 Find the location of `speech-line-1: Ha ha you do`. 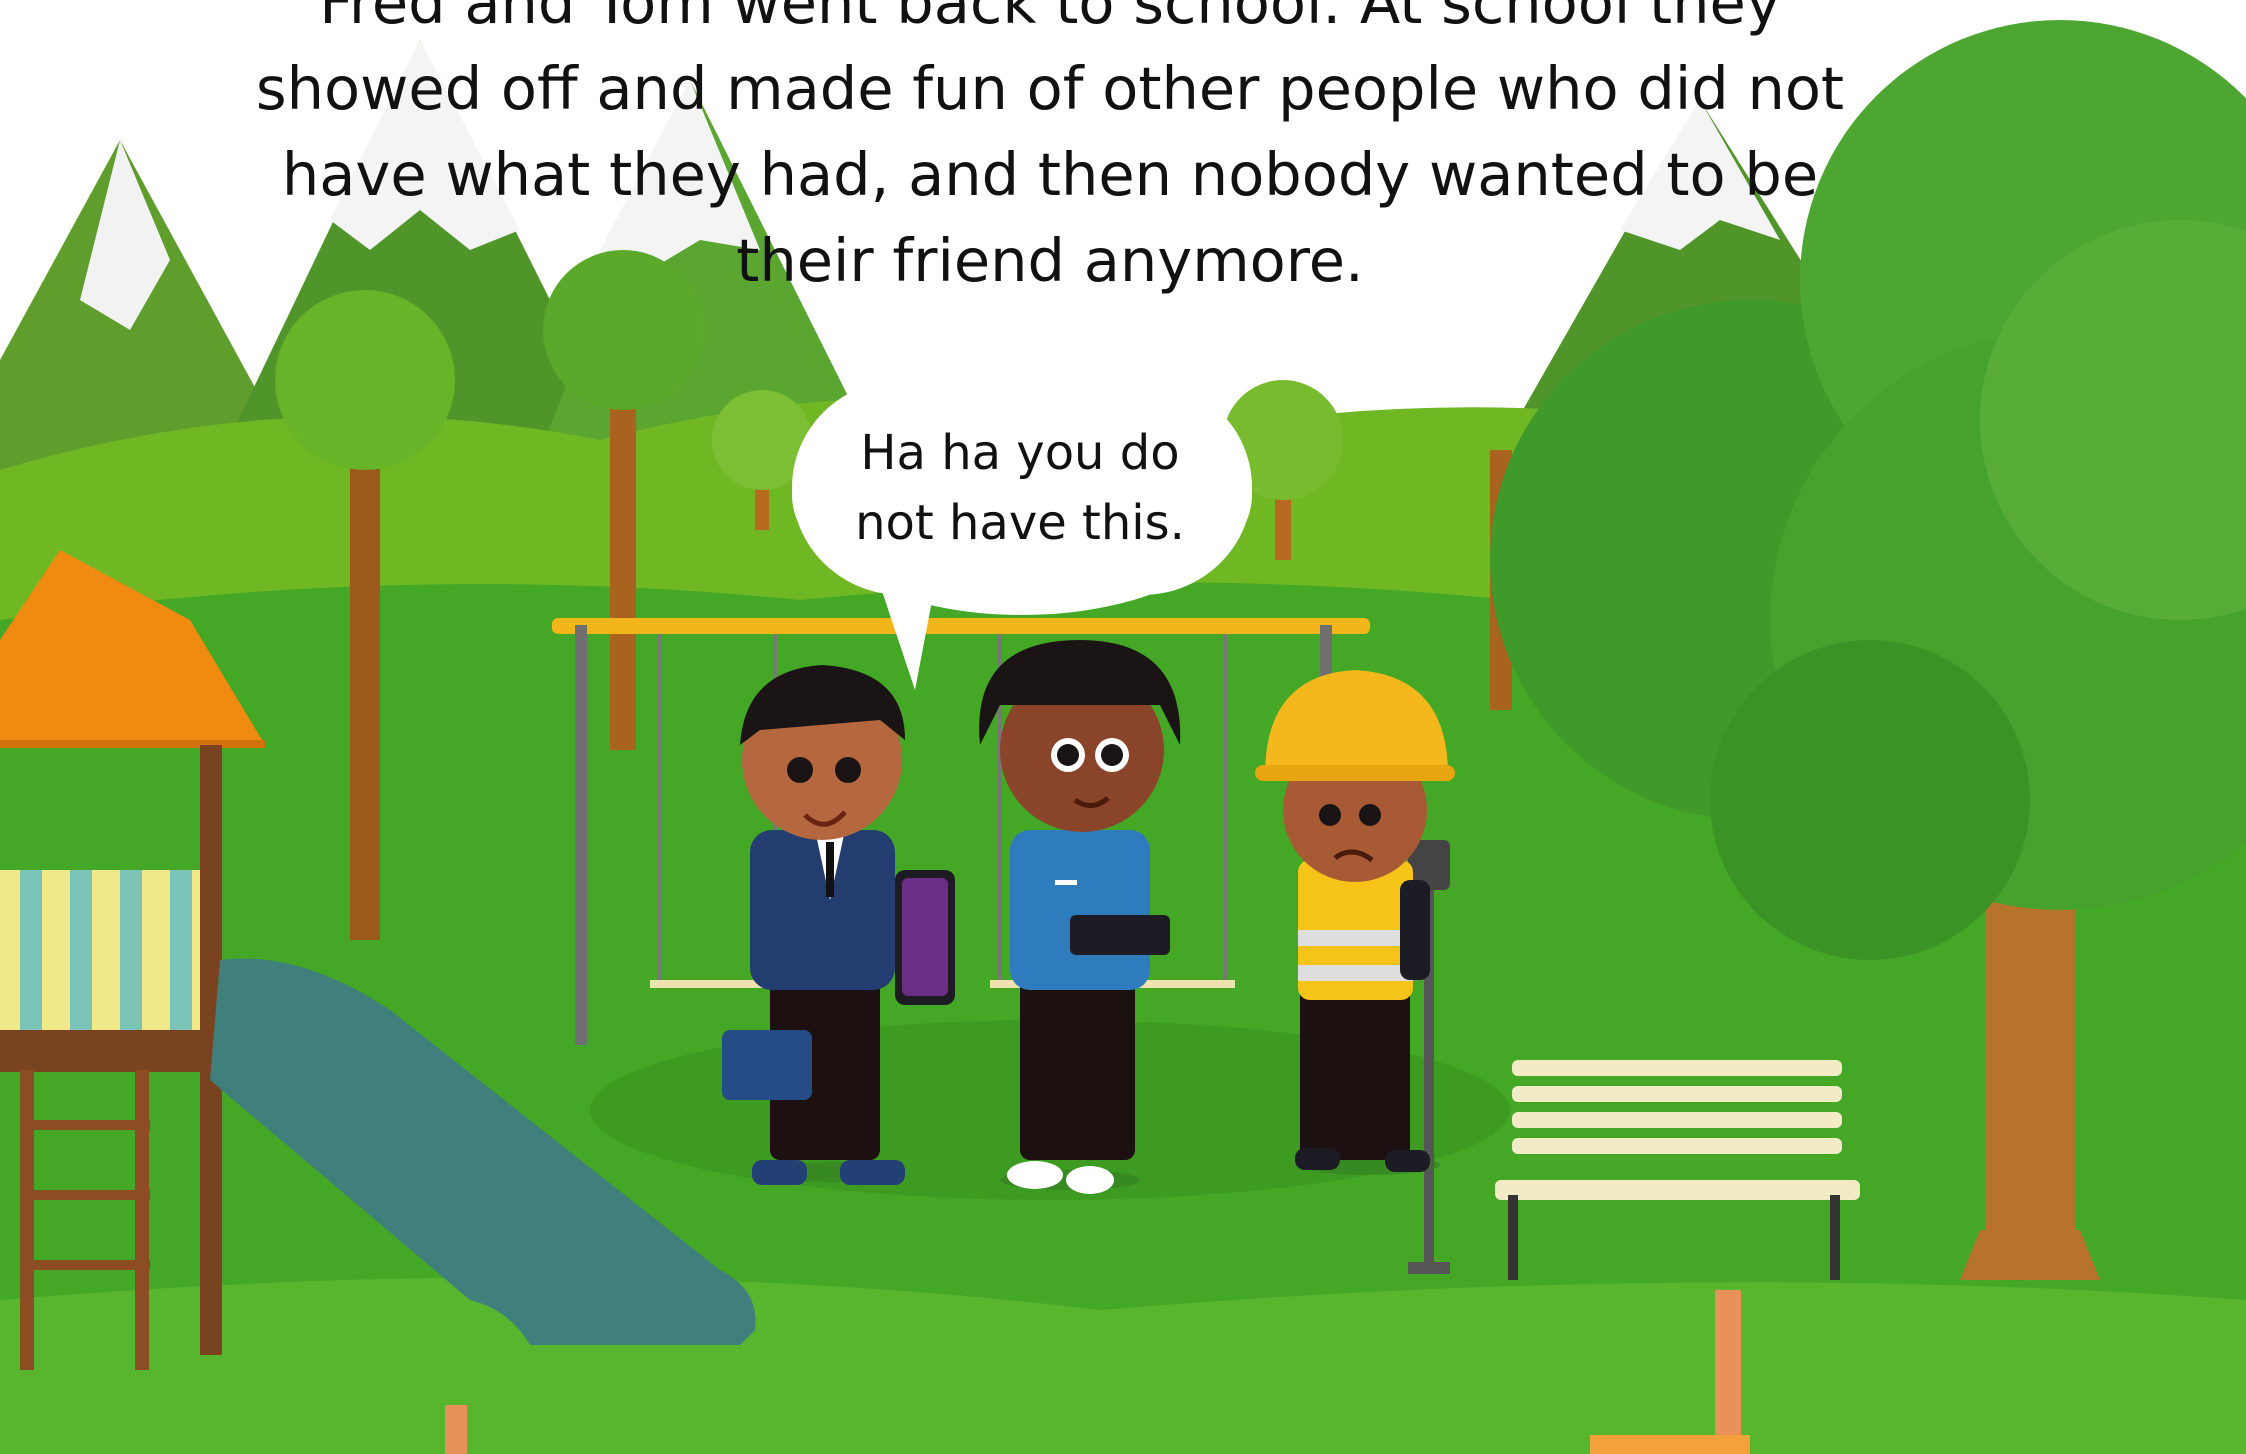

speech-line-1: Ha ha you do is located at coordinates (1020, 453).